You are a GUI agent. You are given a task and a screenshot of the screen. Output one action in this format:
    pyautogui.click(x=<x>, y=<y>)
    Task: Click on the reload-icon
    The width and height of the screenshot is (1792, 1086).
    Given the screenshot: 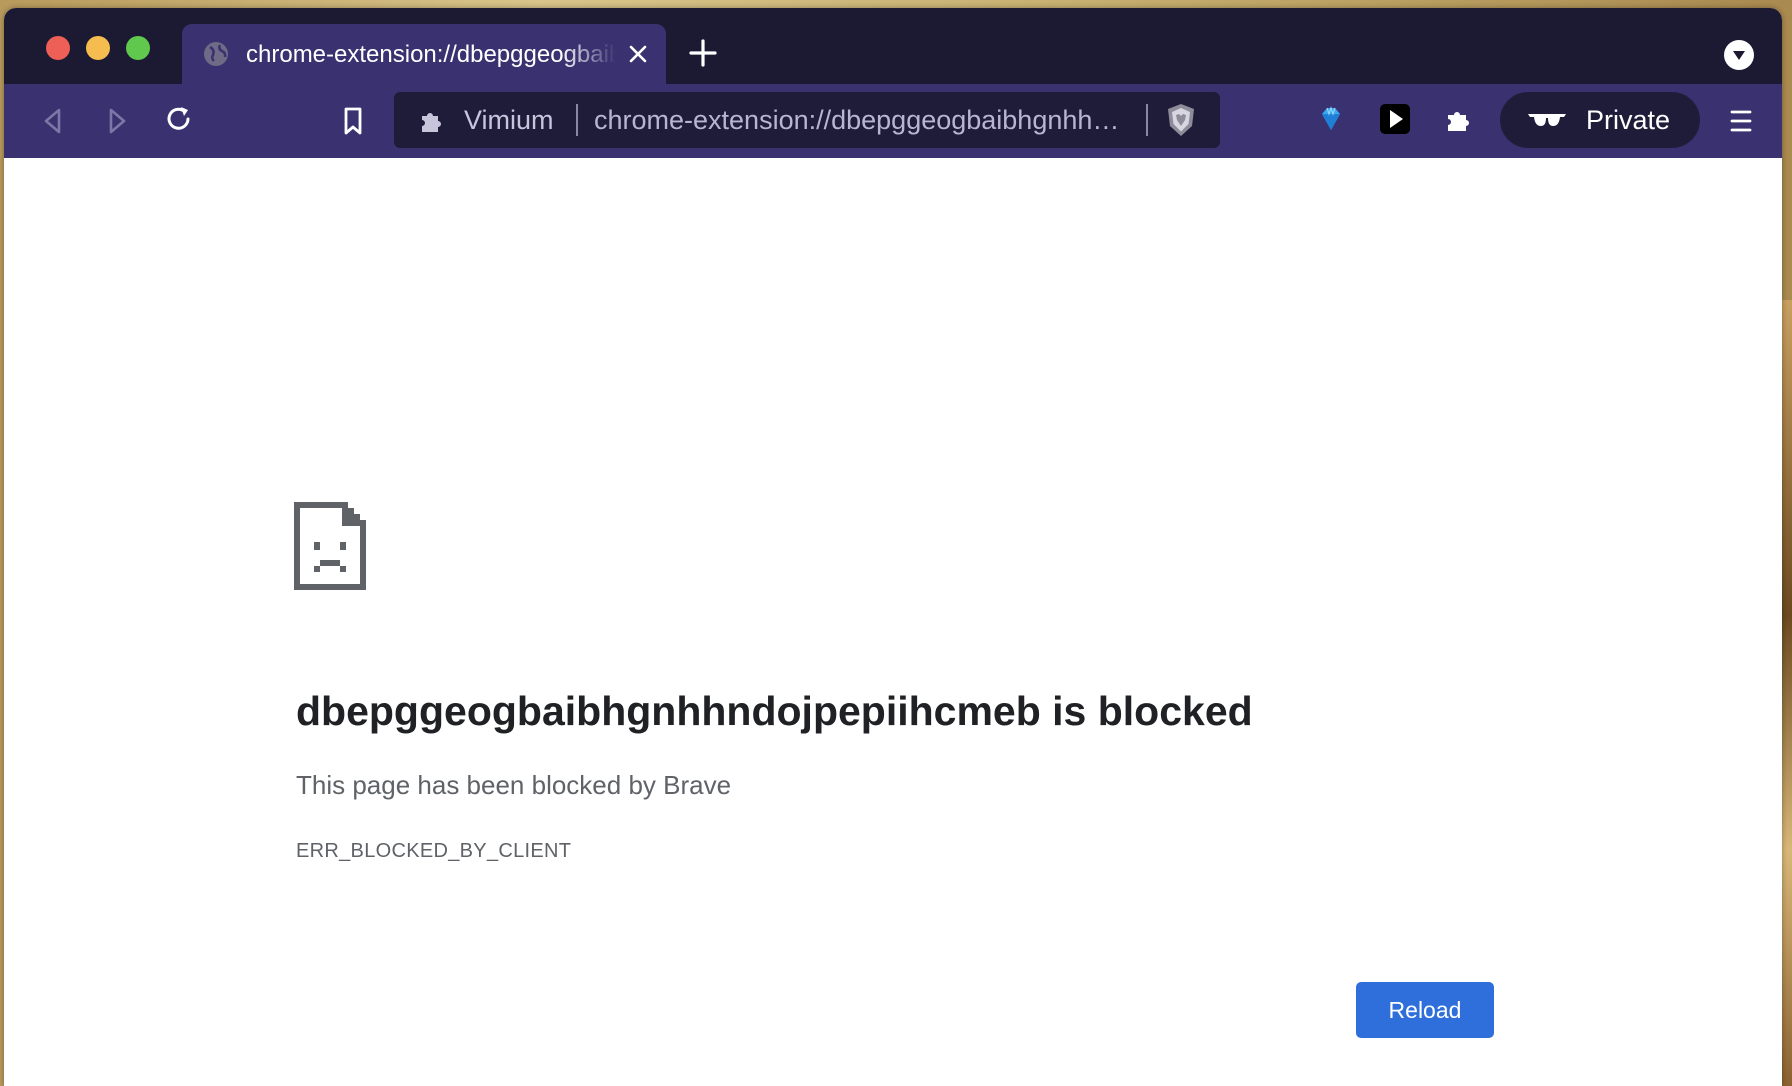 What is the action you would take?
    pyautogui.click(x=179, y=119)
    